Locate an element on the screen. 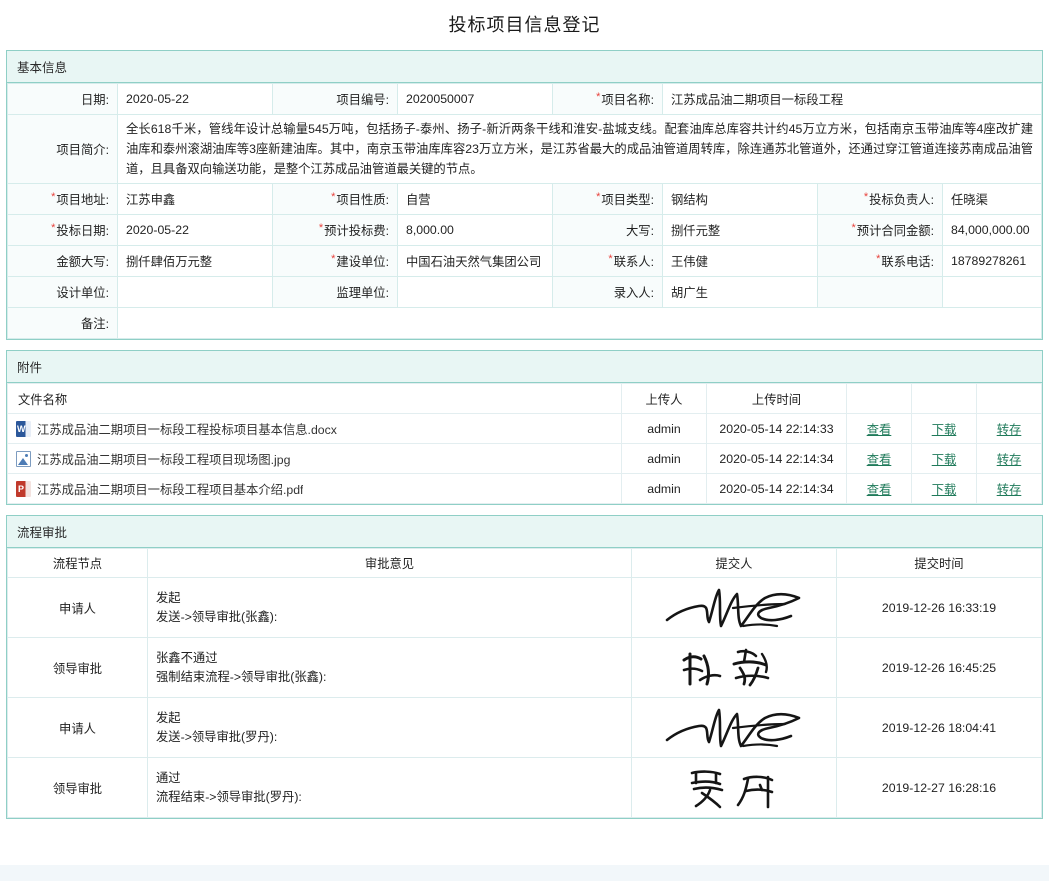 This screenshot has width=1049, height=881. contract-amount-value: 84,000,000.00 is located at coordinates (992, 230).